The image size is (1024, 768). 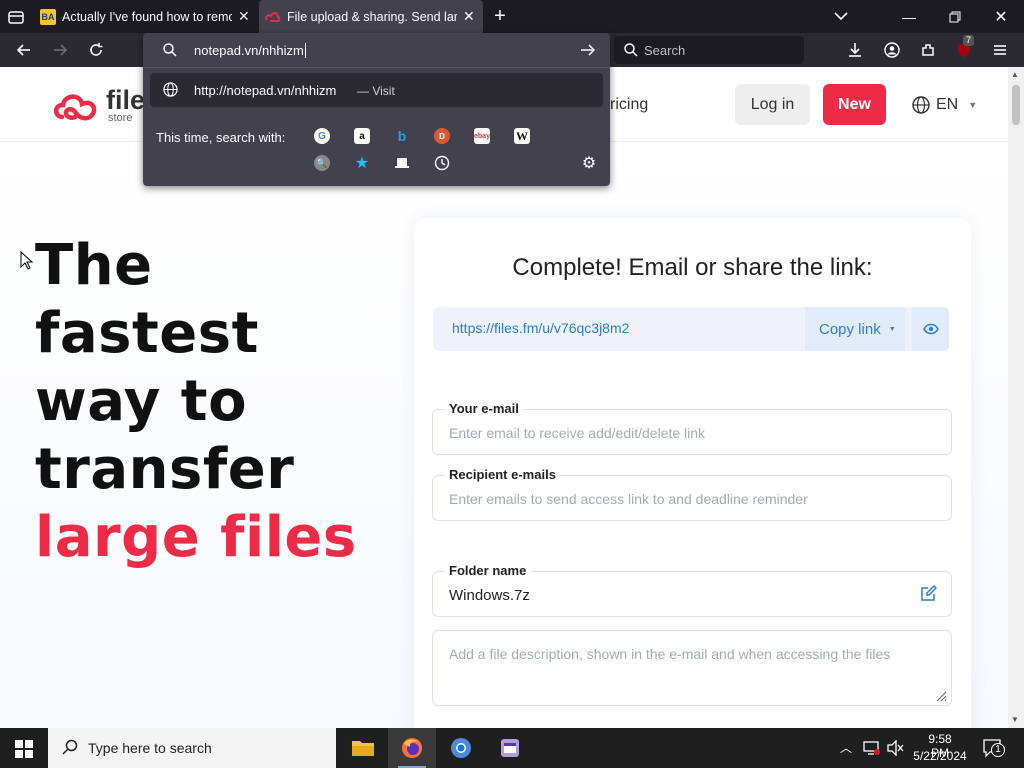 What do you see at coordinates (442, 163) in the screenshot?
I see `history-icon` at bounding box center [442, 163].